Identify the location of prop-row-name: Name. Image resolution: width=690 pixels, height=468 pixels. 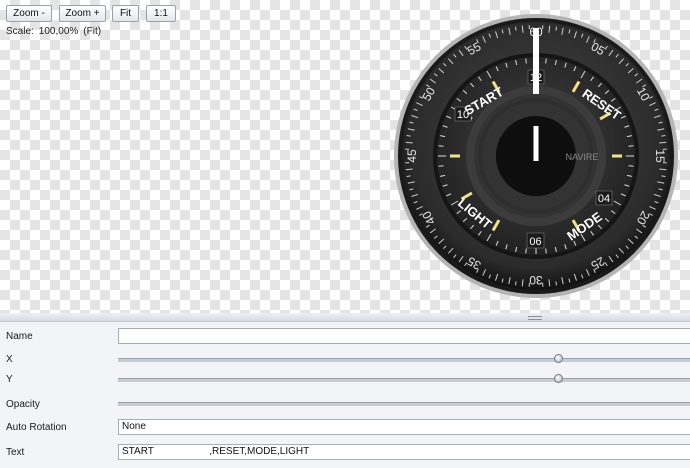
(345, 336).